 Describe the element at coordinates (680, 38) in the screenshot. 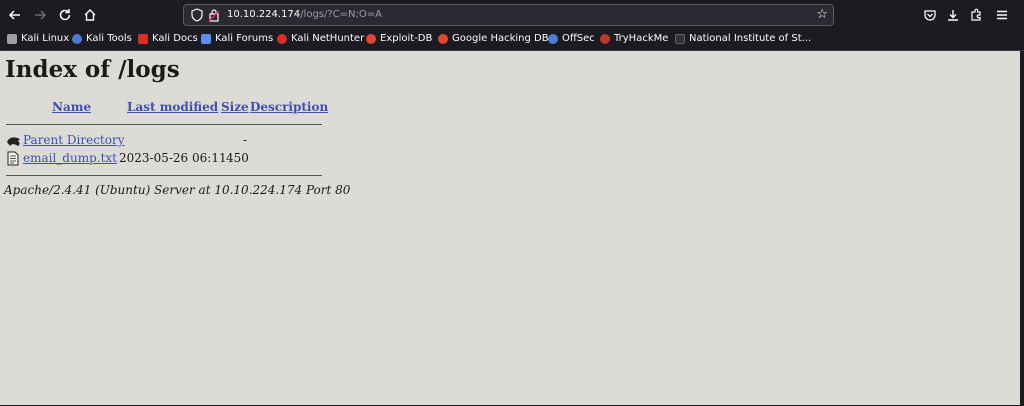

I see `nist-icon` at that location.